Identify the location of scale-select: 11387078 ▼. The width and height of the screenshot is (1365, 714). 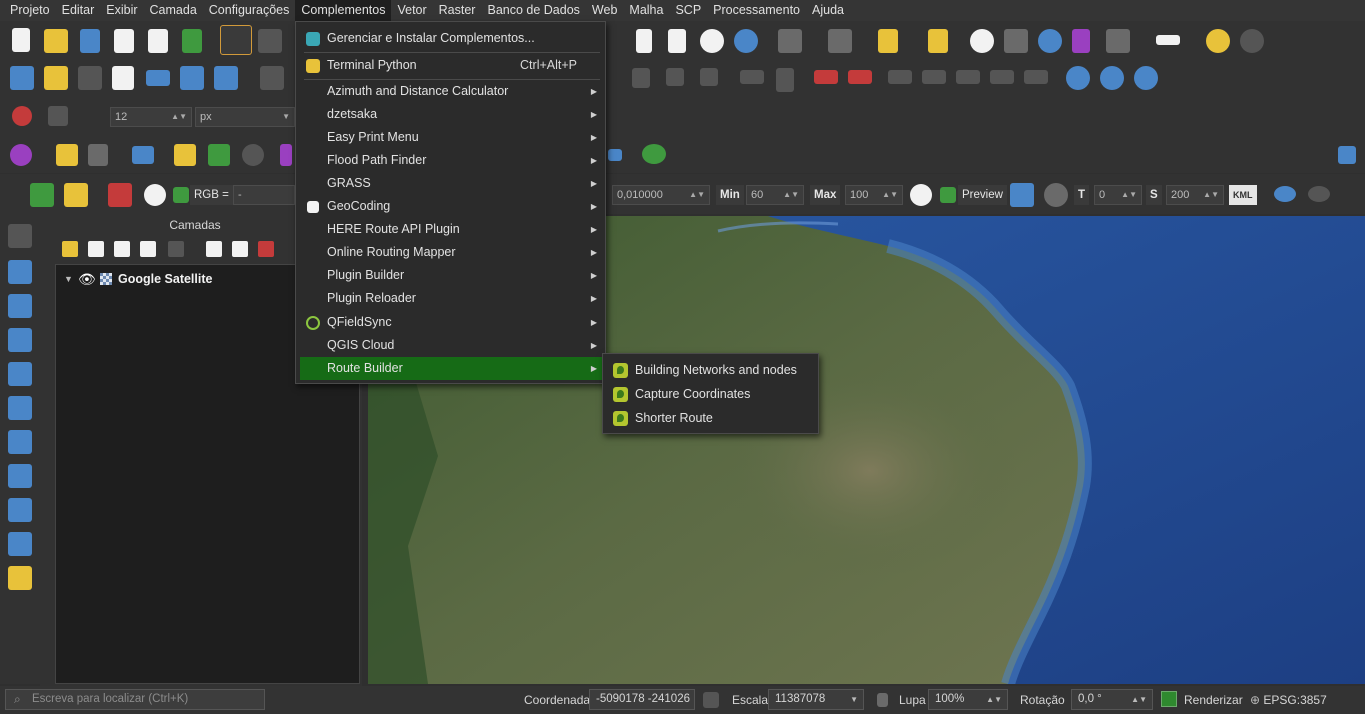
(816, 699).